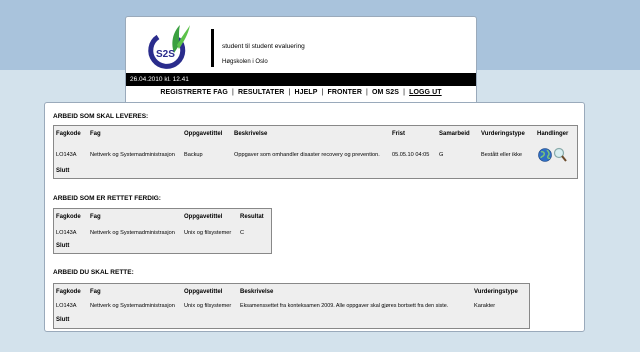 Image resolution: width=640 pixels, height=352 pixels. I want to click on cell-samarbeid: G, so click(441, 155).